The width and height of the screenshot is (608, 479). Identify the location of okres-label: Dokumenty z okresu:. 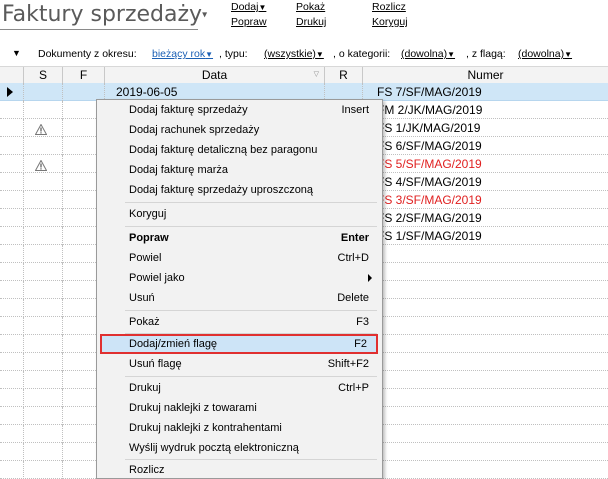
(87, 54).